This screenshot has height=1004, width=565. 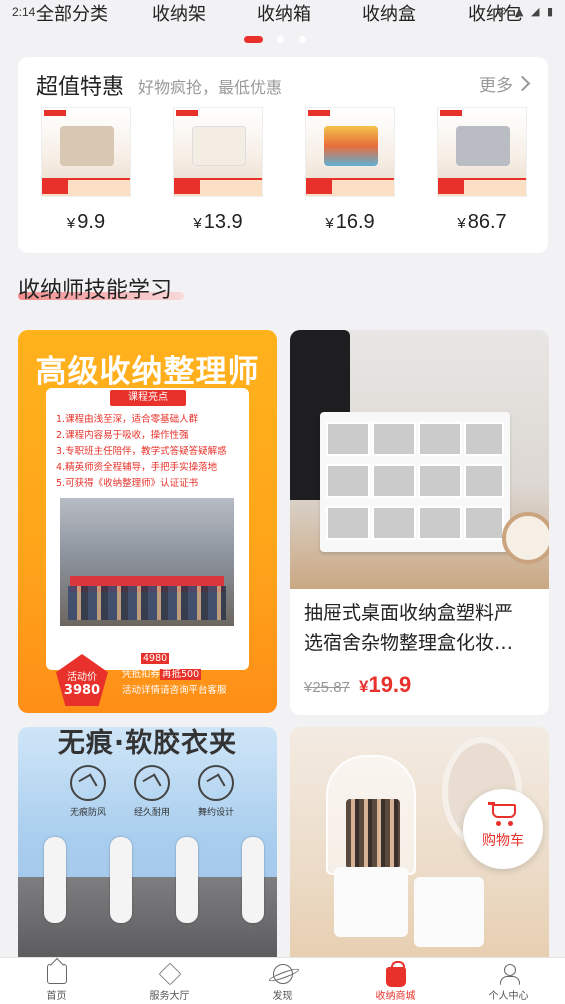 I want to click on carousel-dot-active, so click(x=253, y=39).